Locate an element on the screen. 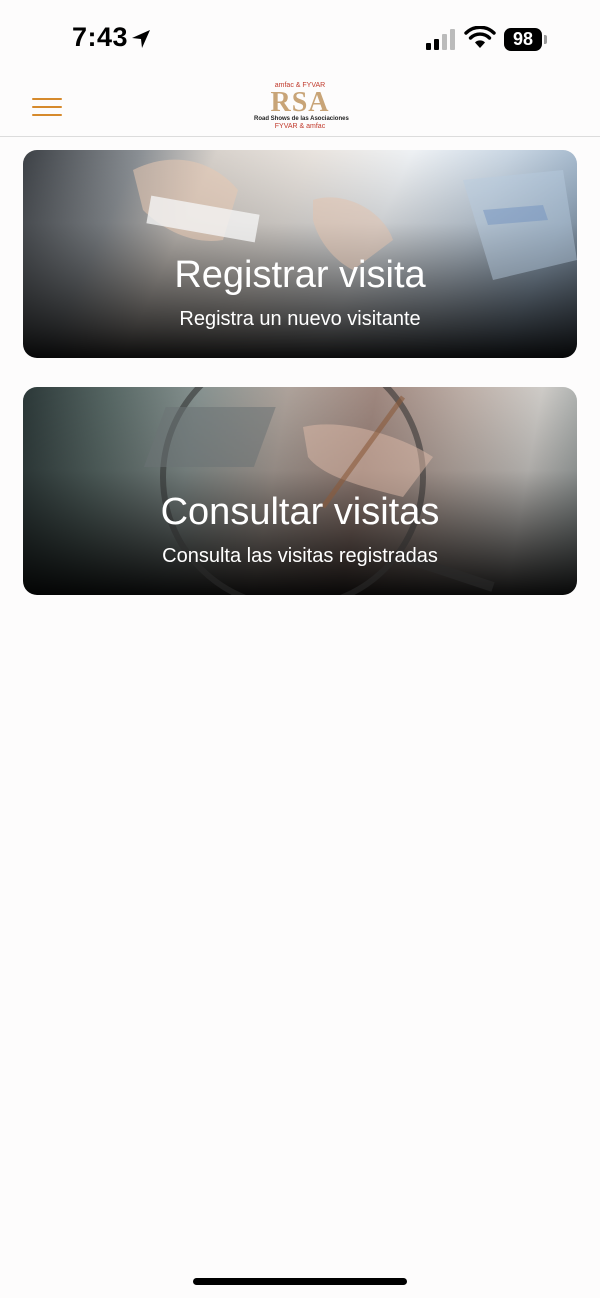 This screenshot has height=1298, width=600. status-bar: 7:43 98 is located at coordinates (300, 40).